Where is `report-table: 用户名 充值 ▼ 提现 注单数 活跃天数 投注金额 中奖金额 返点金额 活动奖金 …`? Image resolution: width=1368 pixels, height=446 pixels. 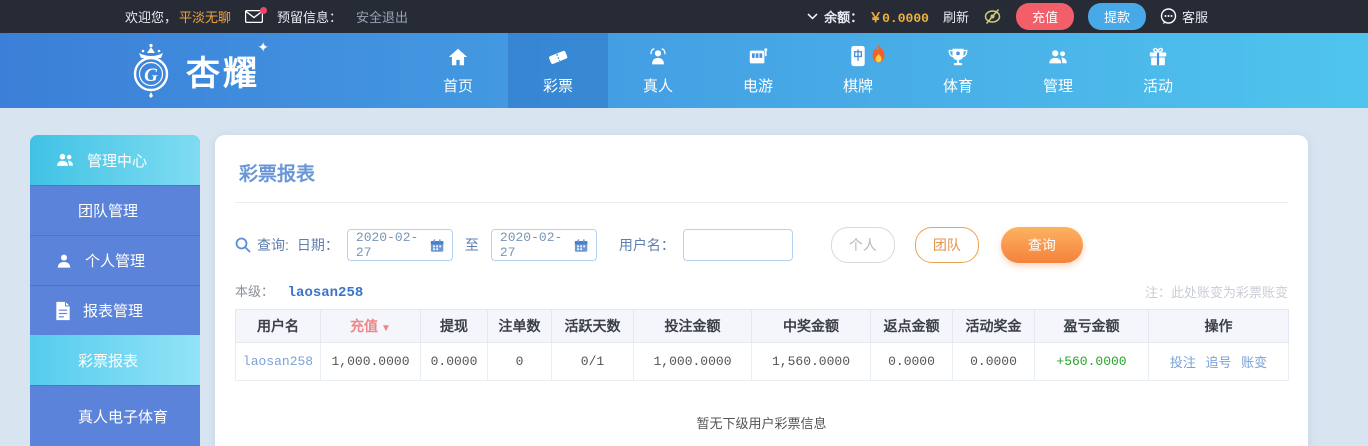 report-table: 用户名 充值 ▼ 提现 注单数 活跃天数 投注金额 中奖金额 返点金额 活动奖金 … is located at coordinates (762, 345).